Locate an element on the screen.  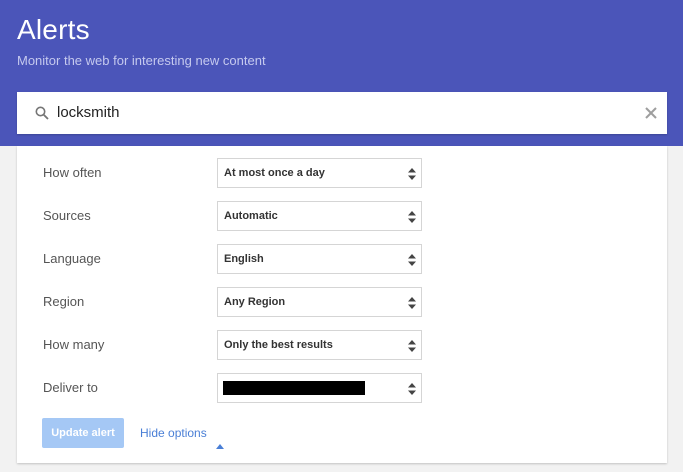
search-input: locksmith is located at coordinates (88, 113).